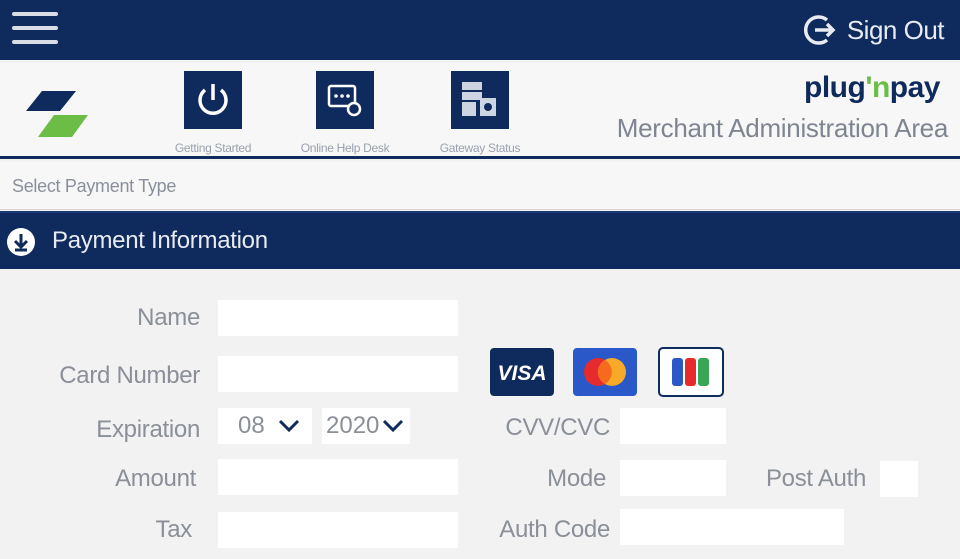  What do you see at coordinates (213, 148) in the screenshot?
I see `getting-started-label: Getting Started` at bounding box center [213, 148].